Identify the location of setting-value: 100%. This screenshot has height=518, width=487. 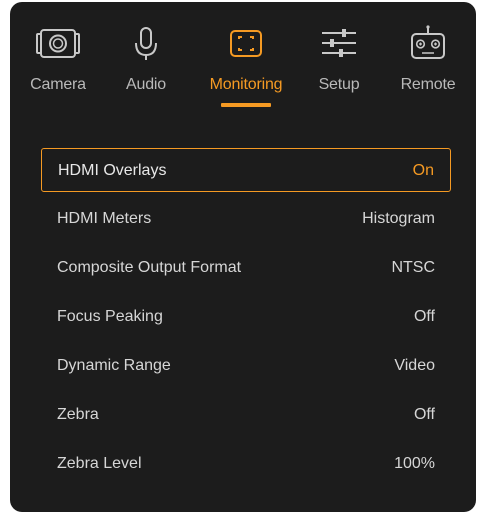
(414, 463).